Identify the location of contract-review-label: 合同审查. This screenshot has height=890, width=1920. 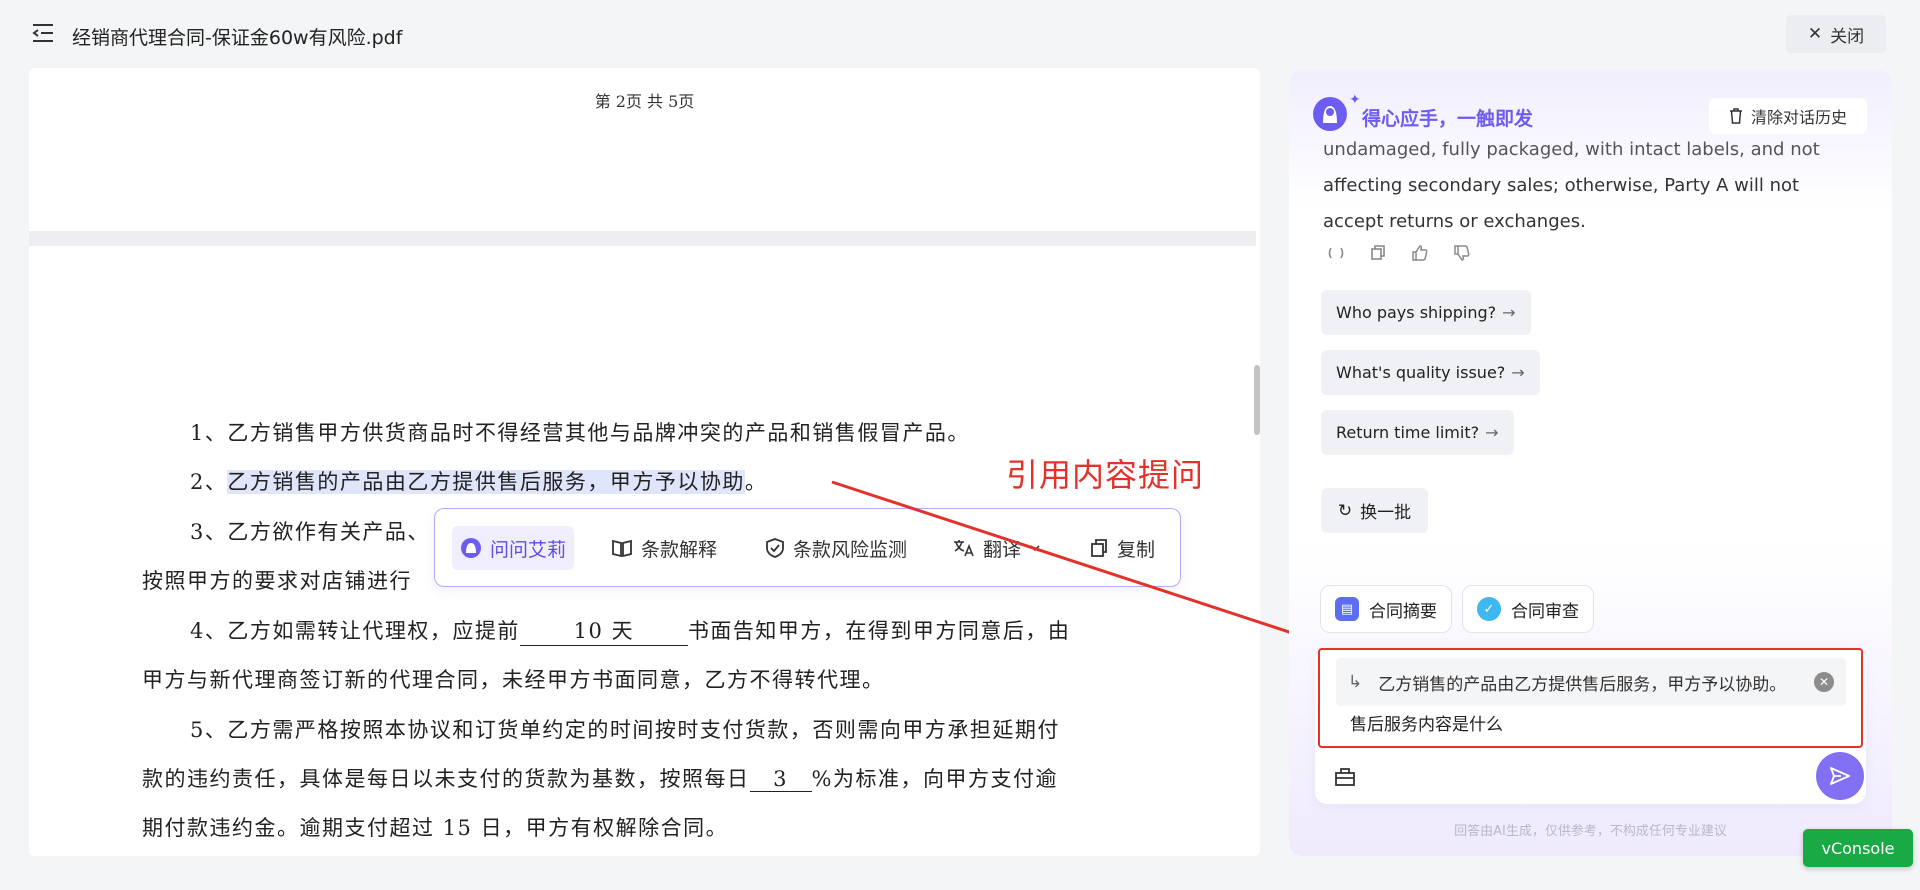
(1545, 611).